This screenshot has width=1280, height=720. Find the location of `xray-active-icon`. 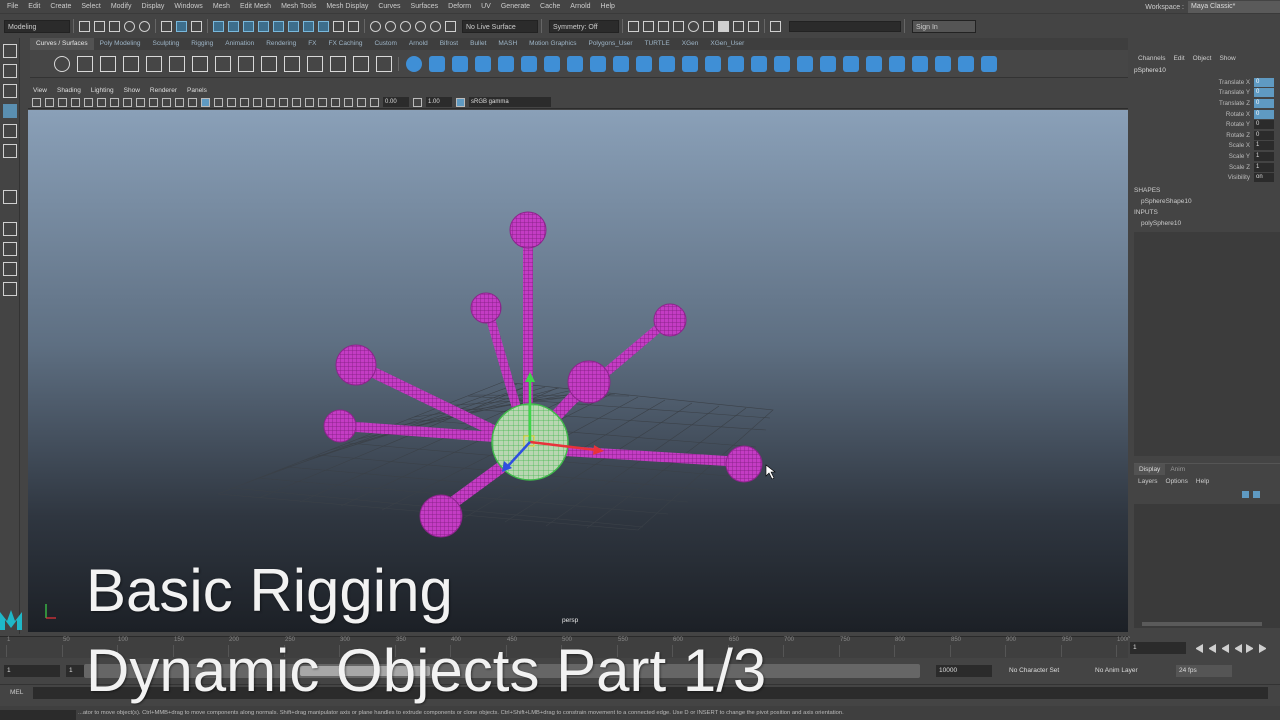

xray-active-icon is located at coordinates (348, 102).